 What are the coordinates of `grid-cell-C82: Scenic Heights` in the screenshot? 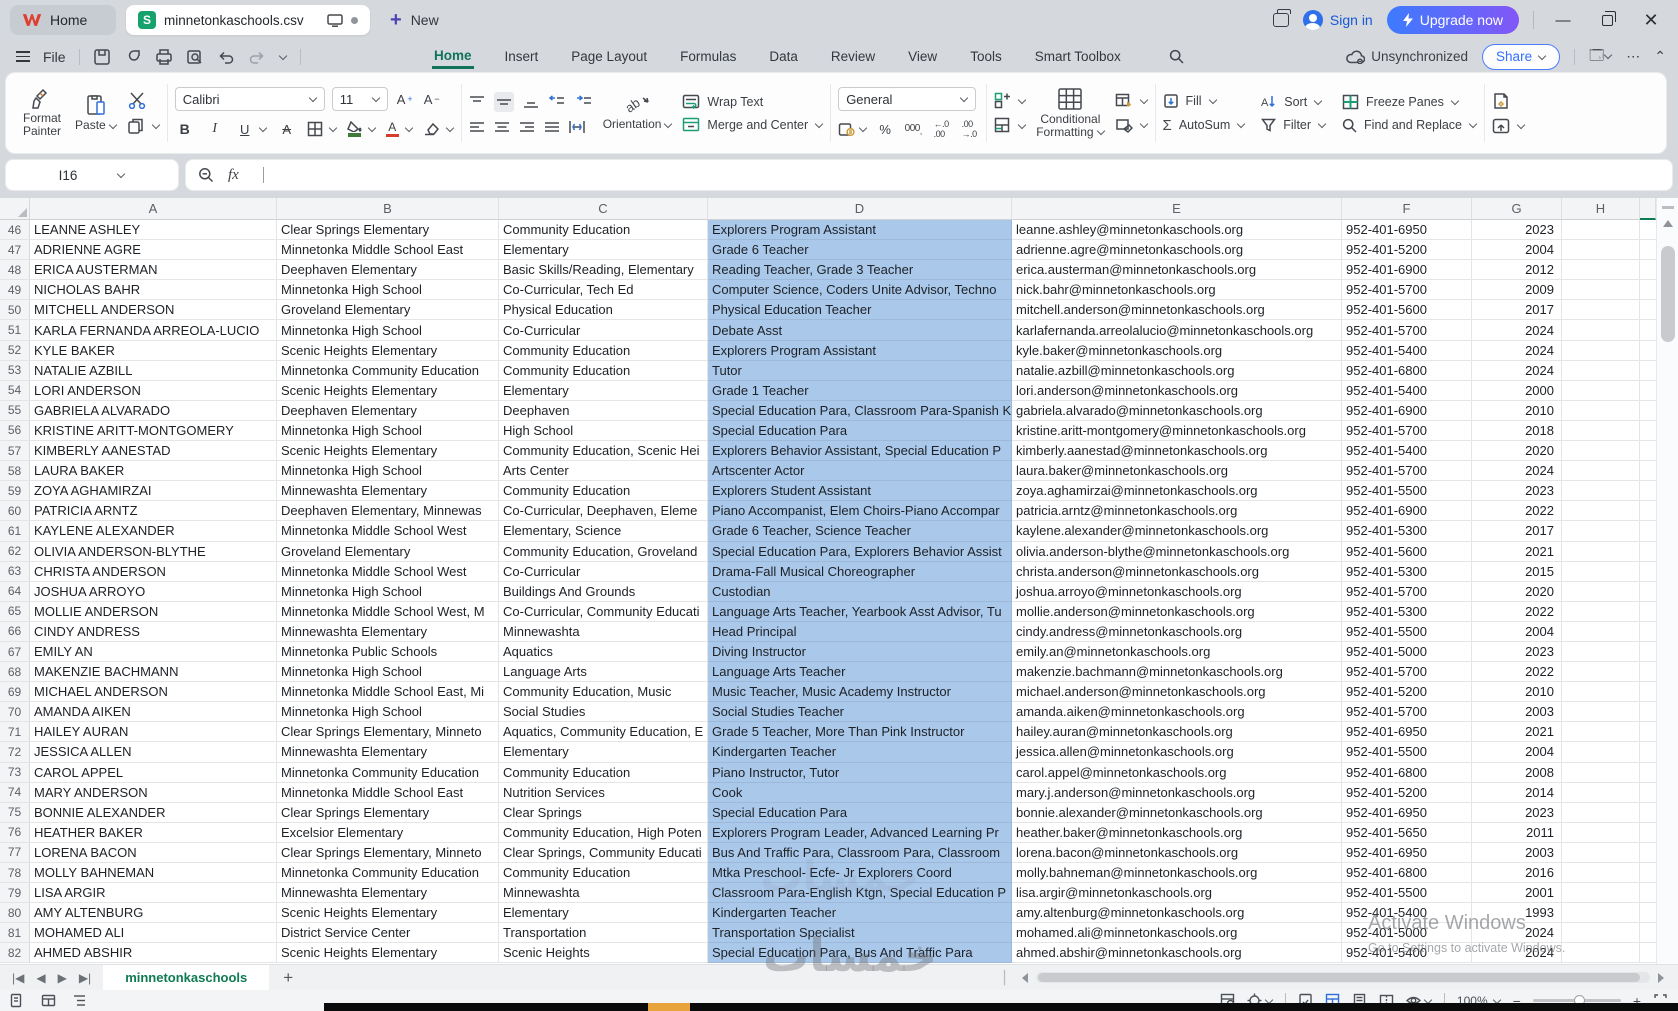 It's located at (603, 953).